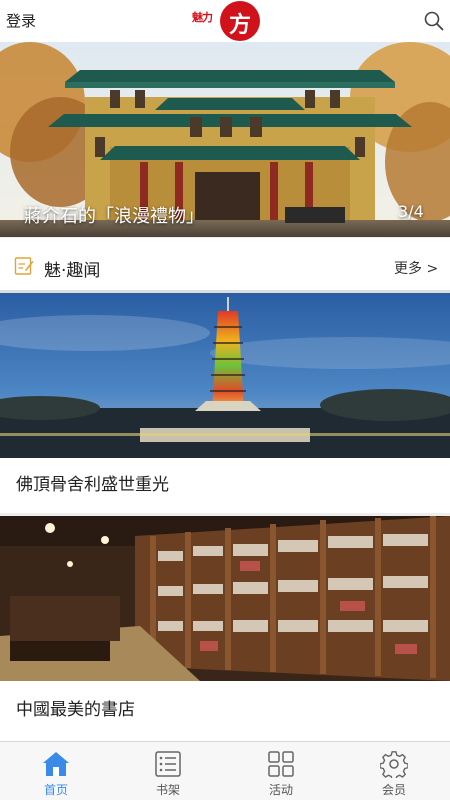 The height and width of the screenshot is (800, 450). Describe the element at coordinates (202, 17) in the screenshot. I see `logo-wordmark: 魅力` at that location.